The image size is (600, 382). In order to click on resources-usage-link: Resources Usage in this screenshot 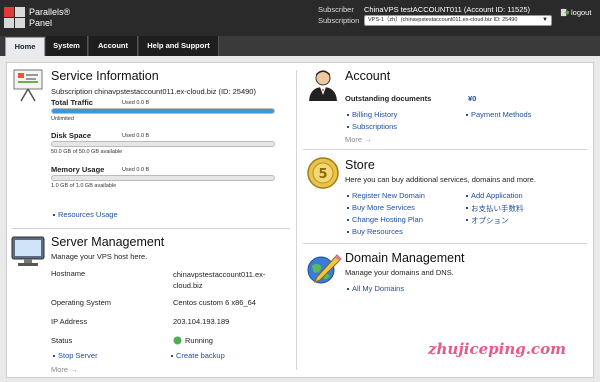, I will do `click(88, 214)`.